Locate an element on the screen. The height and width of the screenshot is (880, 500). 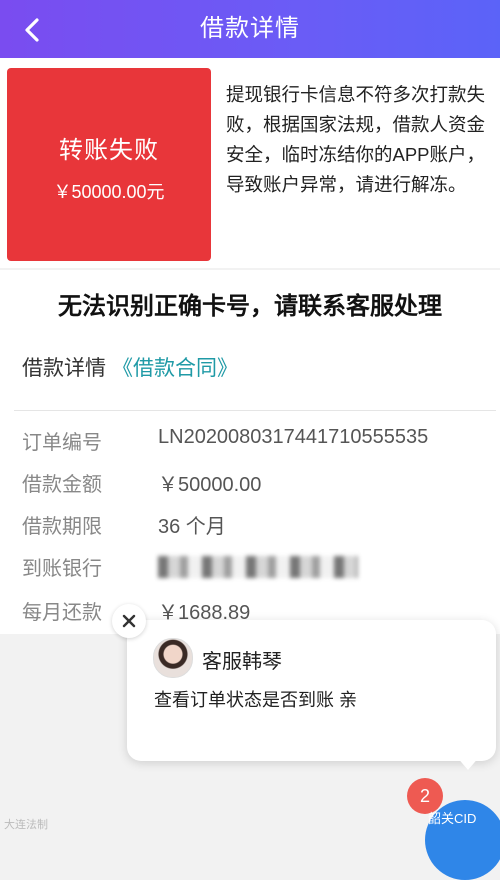
detail-row-order-number: 订单编号 LN2020080317441710555535 is located at coordinates (257, 441).